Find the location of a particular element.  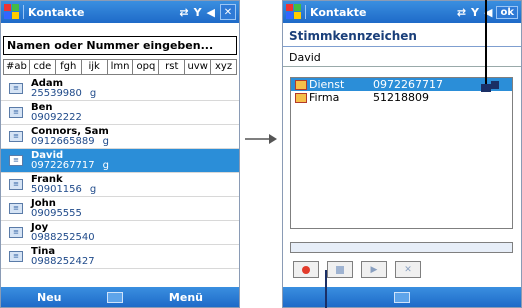

list-item: ≡ Adam 25539980 g is located at coordinates (120, 89).